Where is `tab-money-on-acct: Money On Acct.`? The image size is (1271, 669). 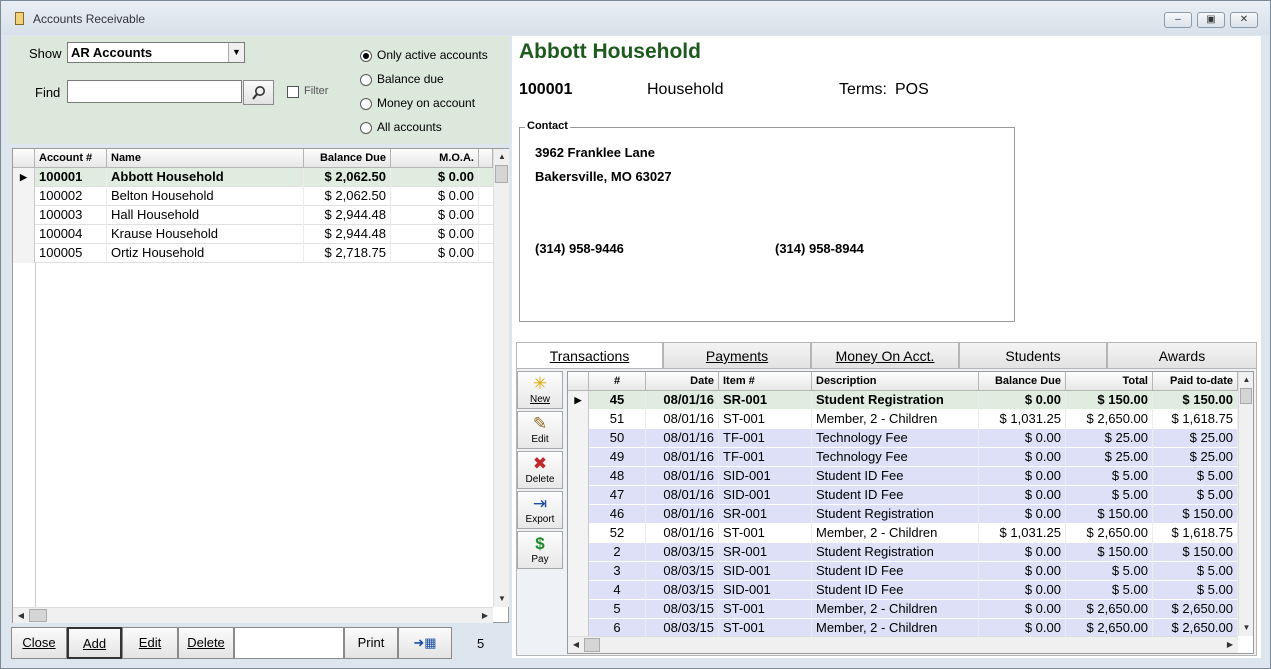
tab-money-on-acct: Money On Acct. is located at coordinates (885, 355).